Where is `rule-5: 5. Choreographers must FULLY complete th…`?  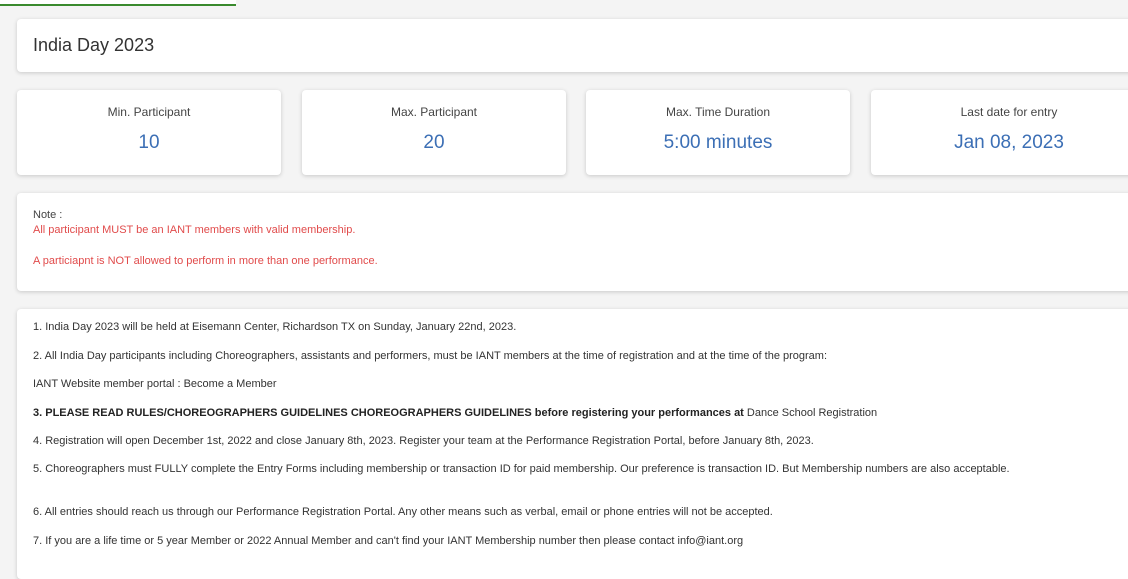
rule-5: 5. Choreographers must FULLY complete th… is located at coordinates (521, 469).